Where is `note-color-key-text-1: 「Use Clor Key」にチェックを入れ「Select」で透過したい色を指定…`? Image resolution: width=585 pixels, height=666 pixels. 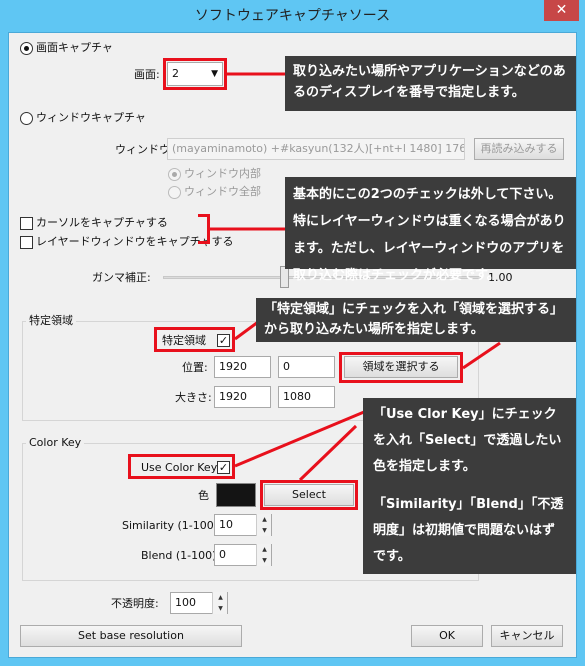
note-color-key-text-1: 「Use Clor Key」にチェックを入れ「Select」で透過したい色を指定… is located at coordinates (467, 440).